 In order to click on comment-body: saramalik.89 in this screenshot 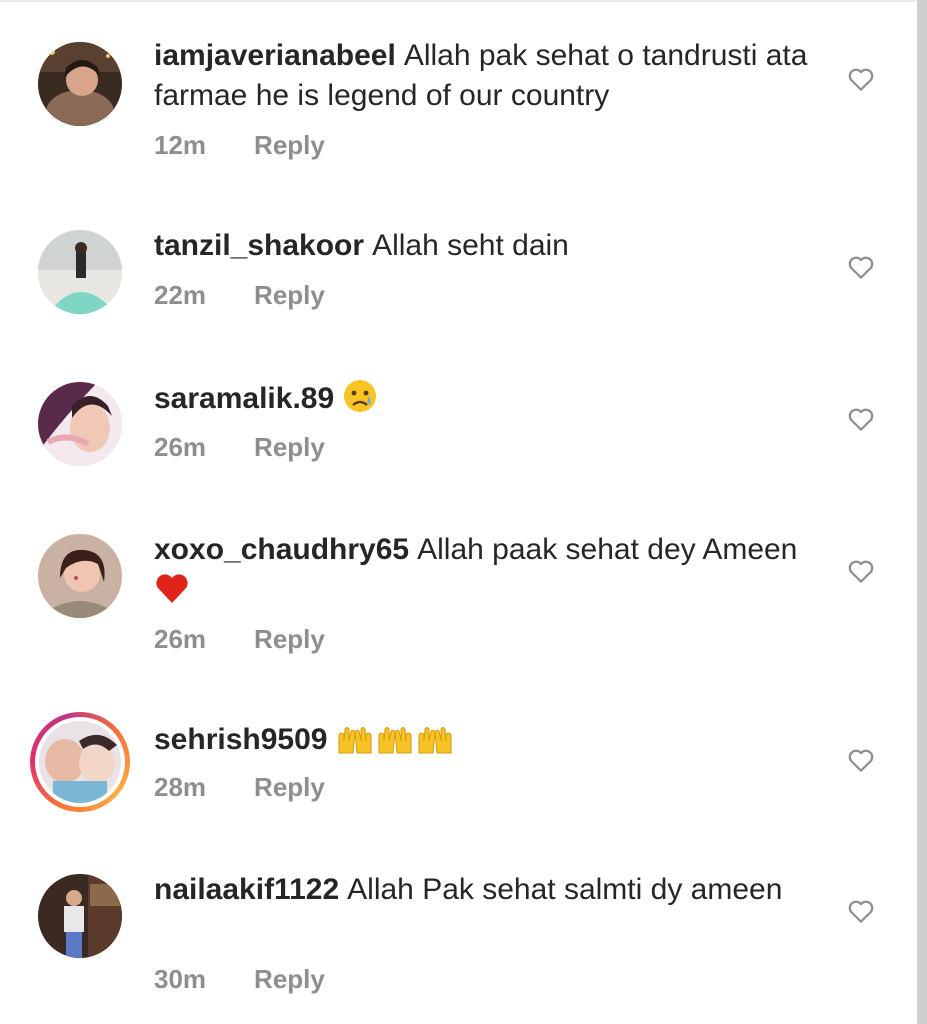, I will do `click(494, 401)`.